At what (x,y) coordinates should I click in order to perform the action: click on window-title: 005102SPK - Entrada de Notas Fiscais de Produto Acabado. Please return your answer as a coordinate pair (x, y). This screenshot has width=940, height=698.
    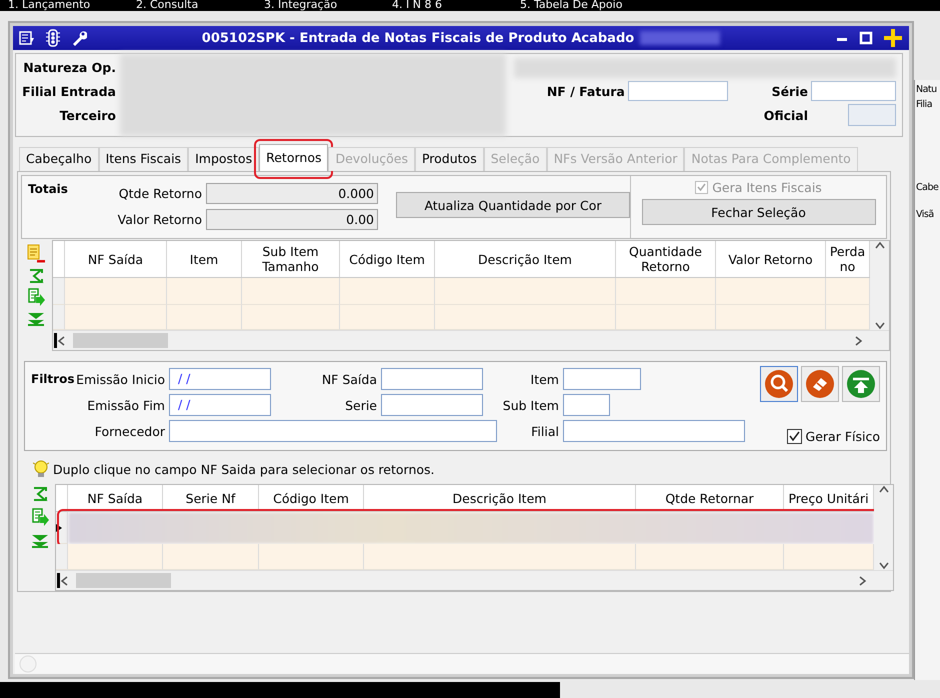
    Looking at the image, I should click on (418, 38).